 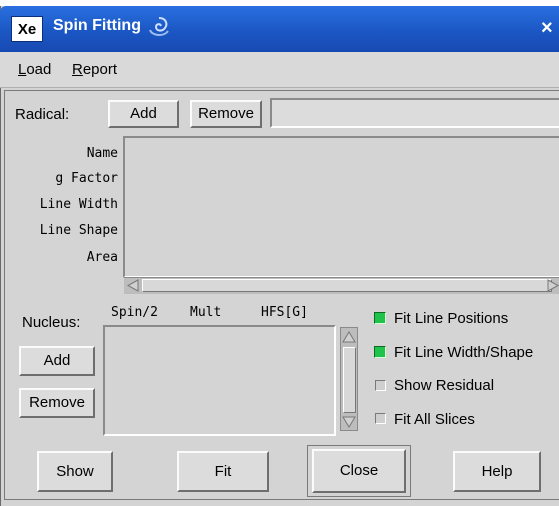 What do you see at coordinates (359, 471) in the screenshot?
I see `close-button: Close` at bounding box center [359, 471].